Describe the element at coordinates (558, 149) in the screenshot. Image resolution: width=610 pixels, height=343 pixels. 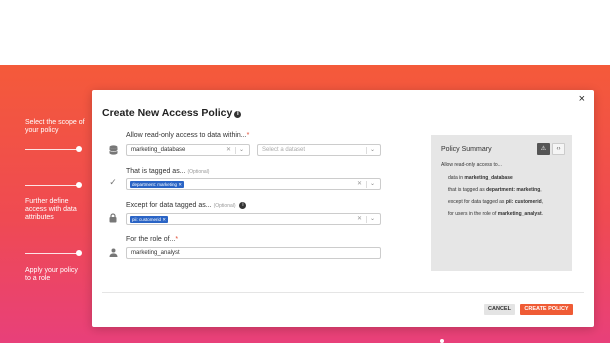
I see `code-icon: ‹›` at that location.